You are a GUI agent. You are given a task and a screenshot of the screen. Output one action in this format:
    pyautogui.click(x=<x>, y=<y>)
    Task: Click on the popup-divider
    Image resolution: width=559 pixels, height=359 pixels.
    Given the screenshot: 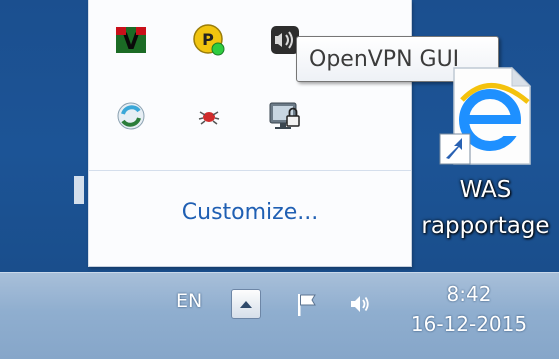 What is the action you would take?
    pyautogui.click(x=250, y=170)
    